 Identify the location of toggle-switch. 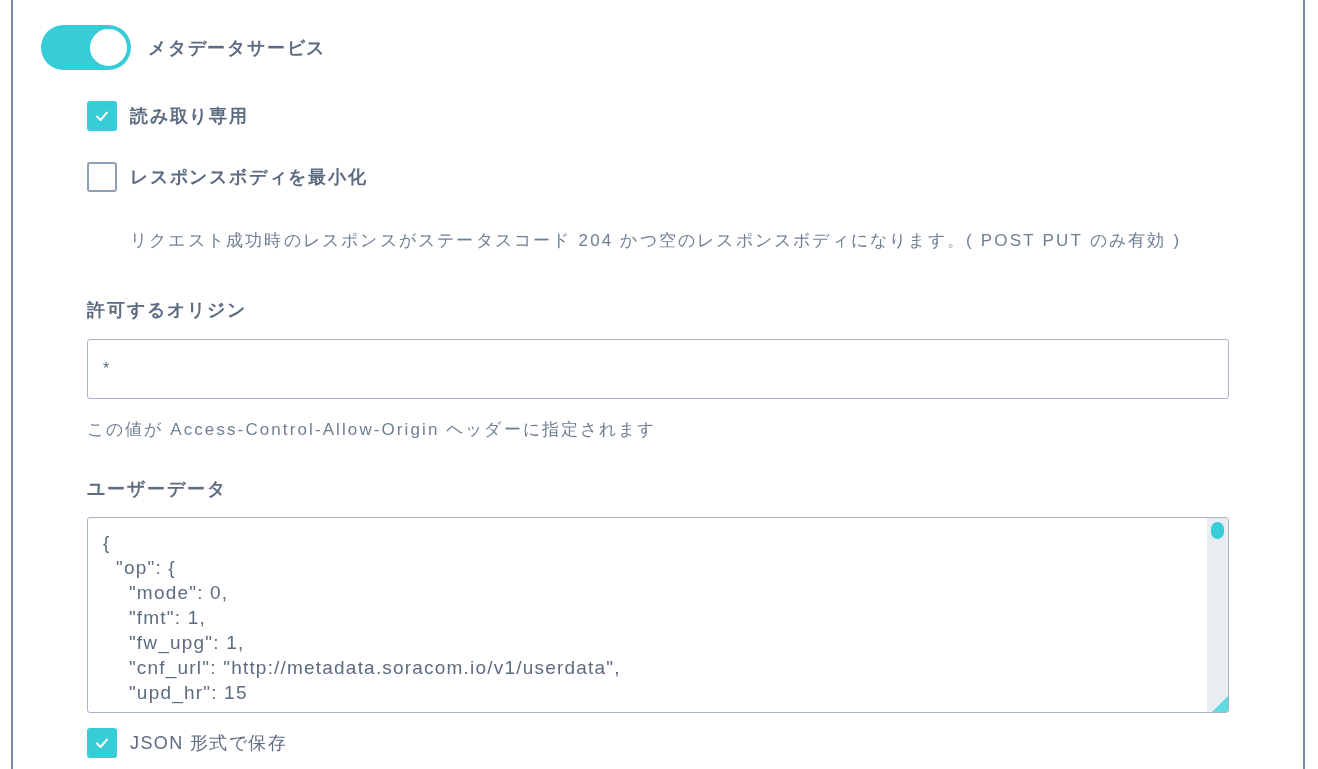
(86, 47).